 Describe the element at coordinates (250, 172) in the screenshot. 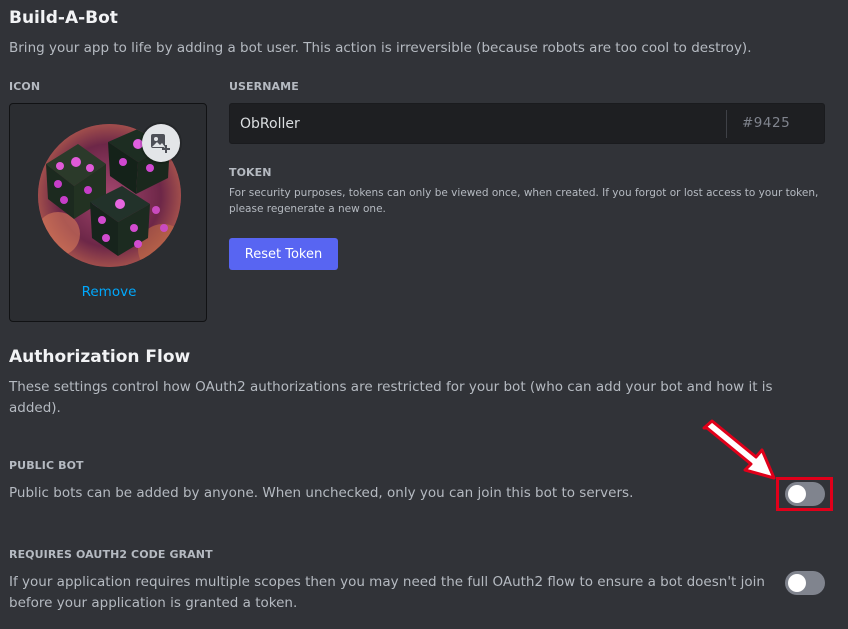

I see `token-label: TOKEN` at that location.